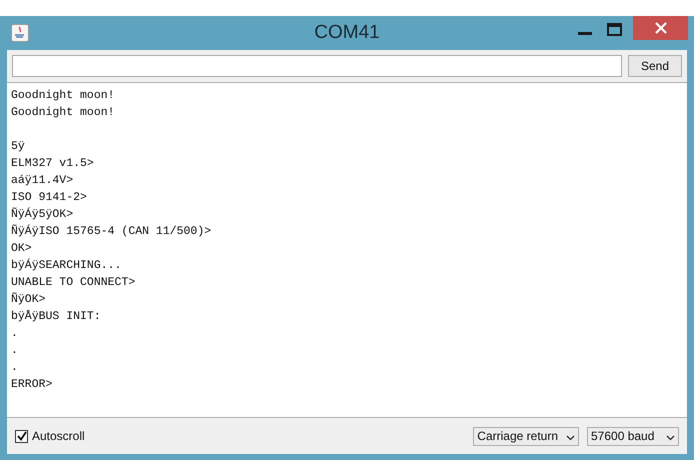 Image resolution: width=696 pixels, height=460 pixels. Describe the element at coordinates (42, 181) in the screenshot. I see `output-line: aáÿ11.4V>` at that location.